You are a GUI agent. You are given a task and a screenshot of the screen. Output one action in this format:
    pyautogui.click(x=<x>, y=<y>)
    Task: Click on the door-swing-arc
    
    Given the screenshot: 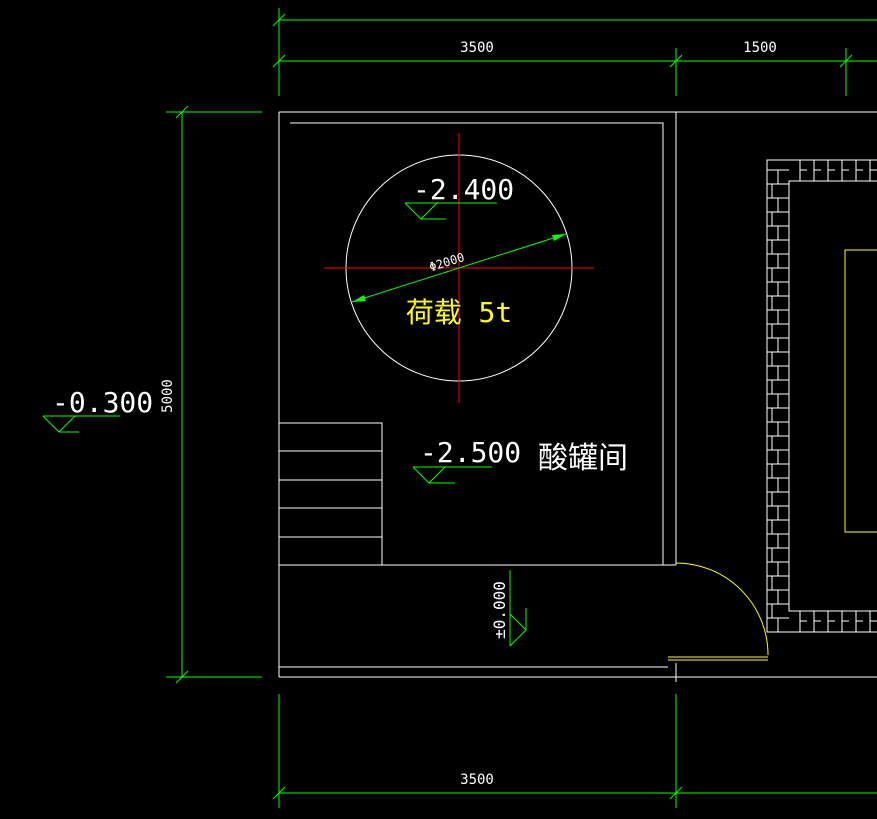 What is the action you would take?
    pyautogui.click(x=722, y=609)
    